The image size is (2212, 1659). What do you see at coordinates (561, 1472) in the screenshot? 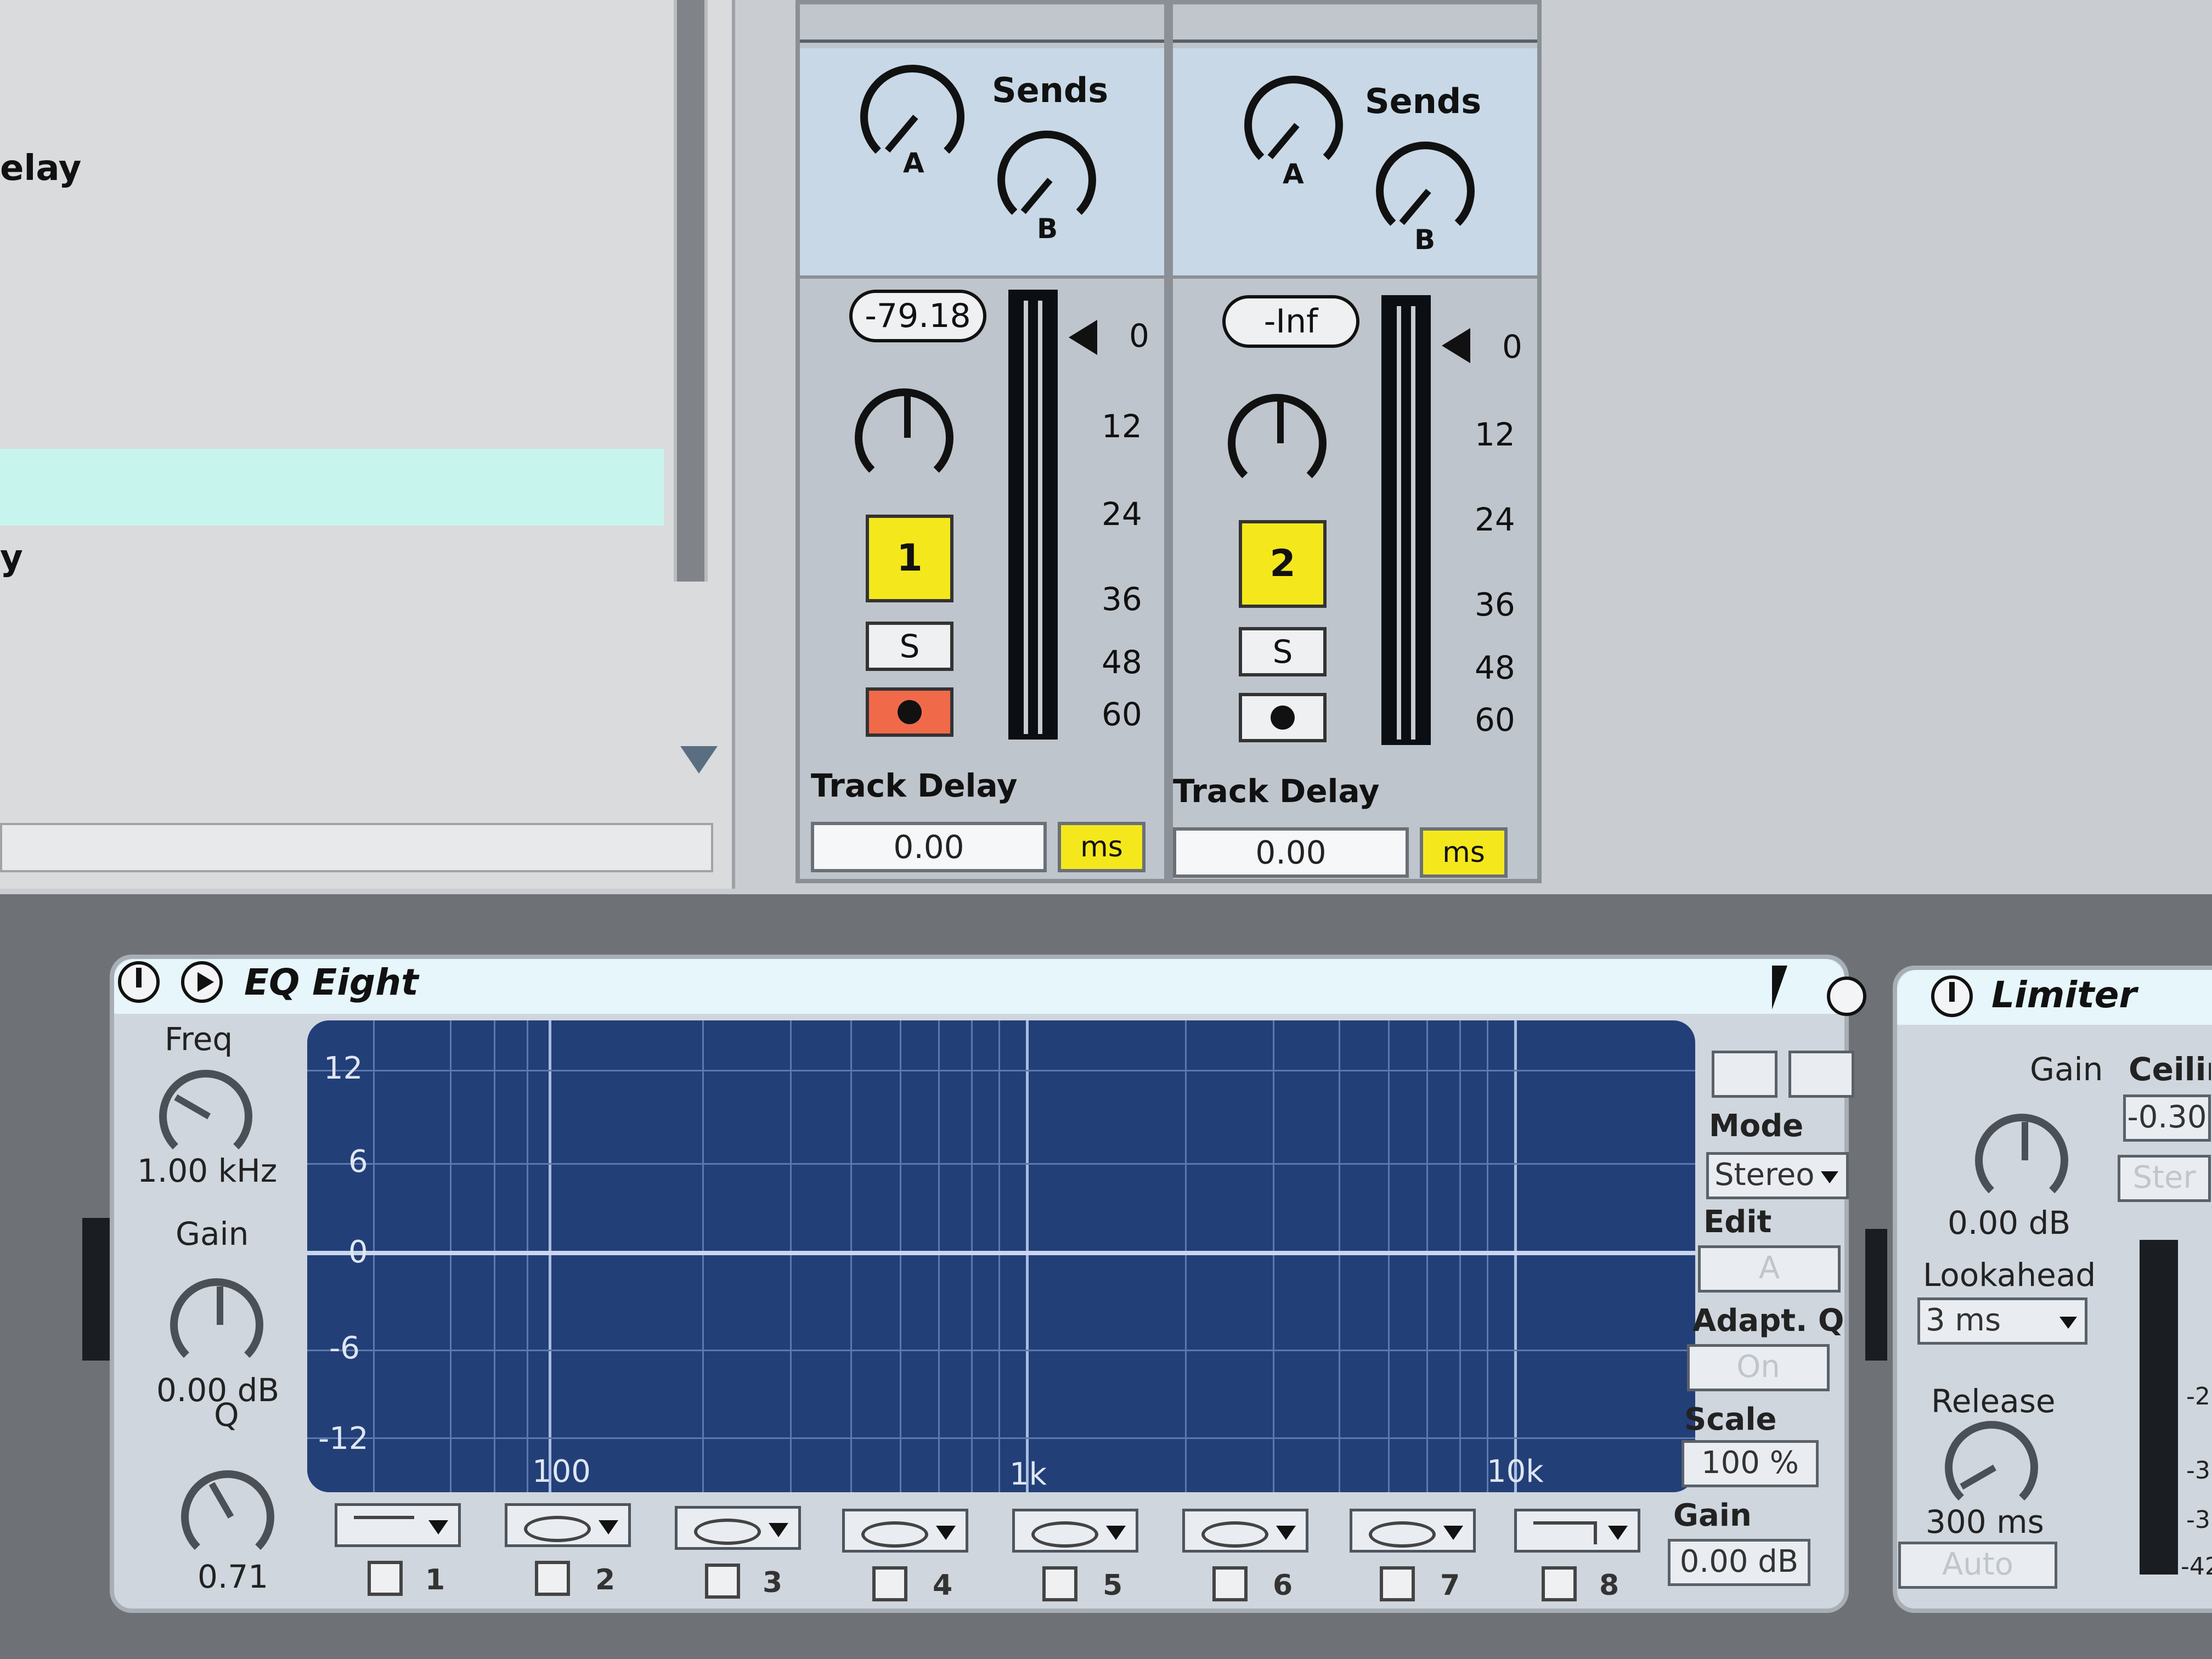
I see `x-axis-label: 100` at bounding box center [561, 1472].